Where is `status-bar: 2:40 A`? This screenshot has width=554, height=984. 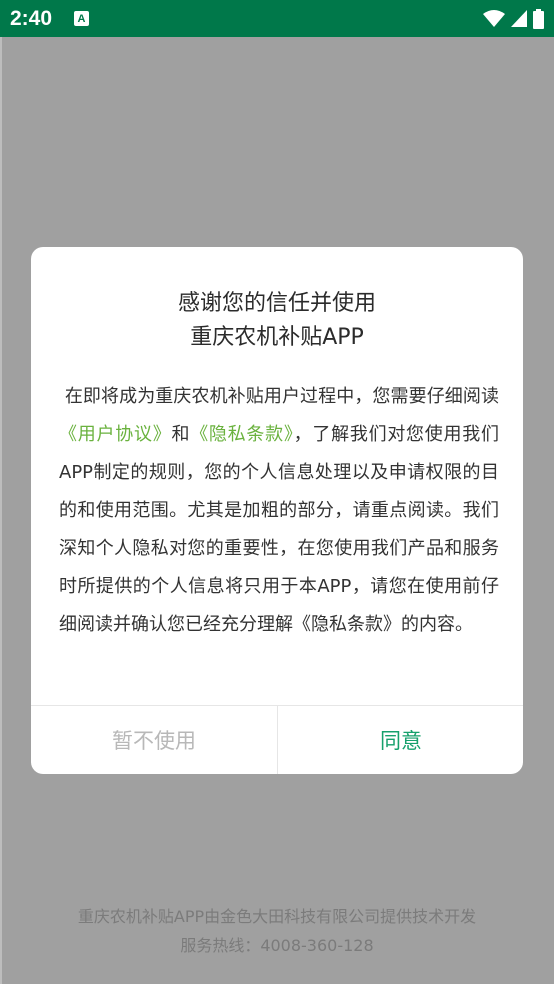
status-bar: 2:40 A is located at coordinates (277, 18).